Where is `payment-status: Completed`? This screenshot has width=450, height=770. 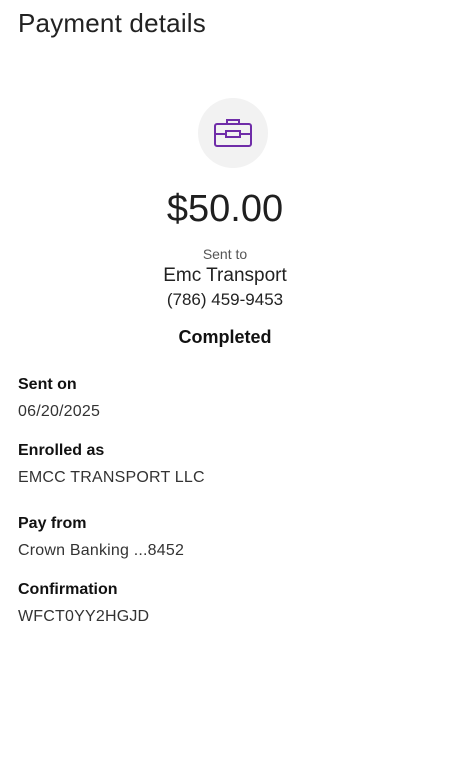
payment-status: Completed is located at coordinates (225, 337).